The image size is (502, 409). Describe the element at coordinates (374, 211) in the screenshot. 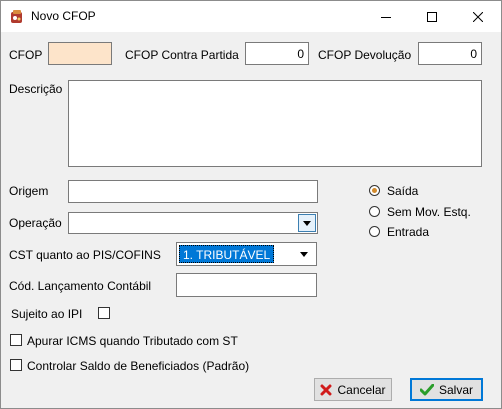

I see `radio-sem-mov-estq` at that location.